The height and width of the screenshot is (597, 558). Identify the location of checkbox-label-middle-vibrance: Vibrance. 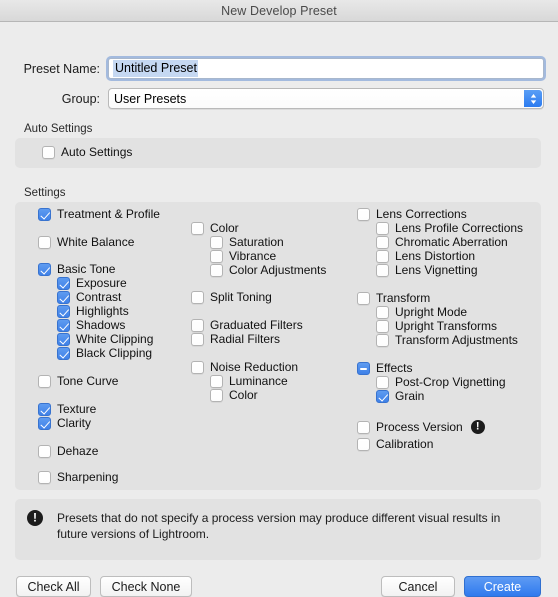
(253, 256).